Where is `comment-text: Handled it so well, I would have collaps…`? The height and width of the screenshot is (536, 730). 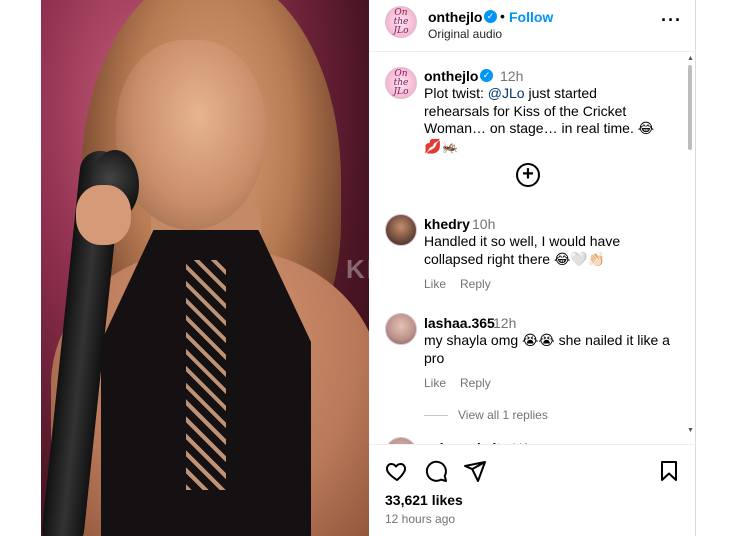 comment-text: Handled it so well, I would have collaps… is located at coordinates (522, 250).